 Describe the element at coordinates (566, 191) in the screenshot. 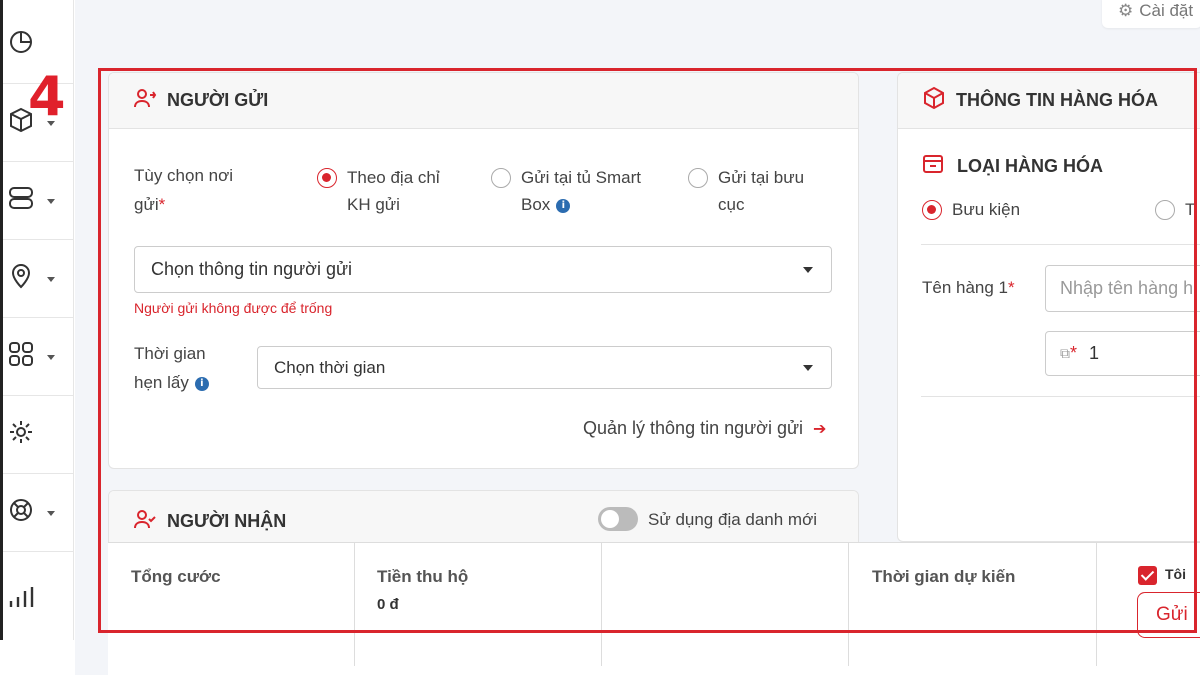

I see `radio-smart-box: Gửi tại tủ Smart Box i` at that location.